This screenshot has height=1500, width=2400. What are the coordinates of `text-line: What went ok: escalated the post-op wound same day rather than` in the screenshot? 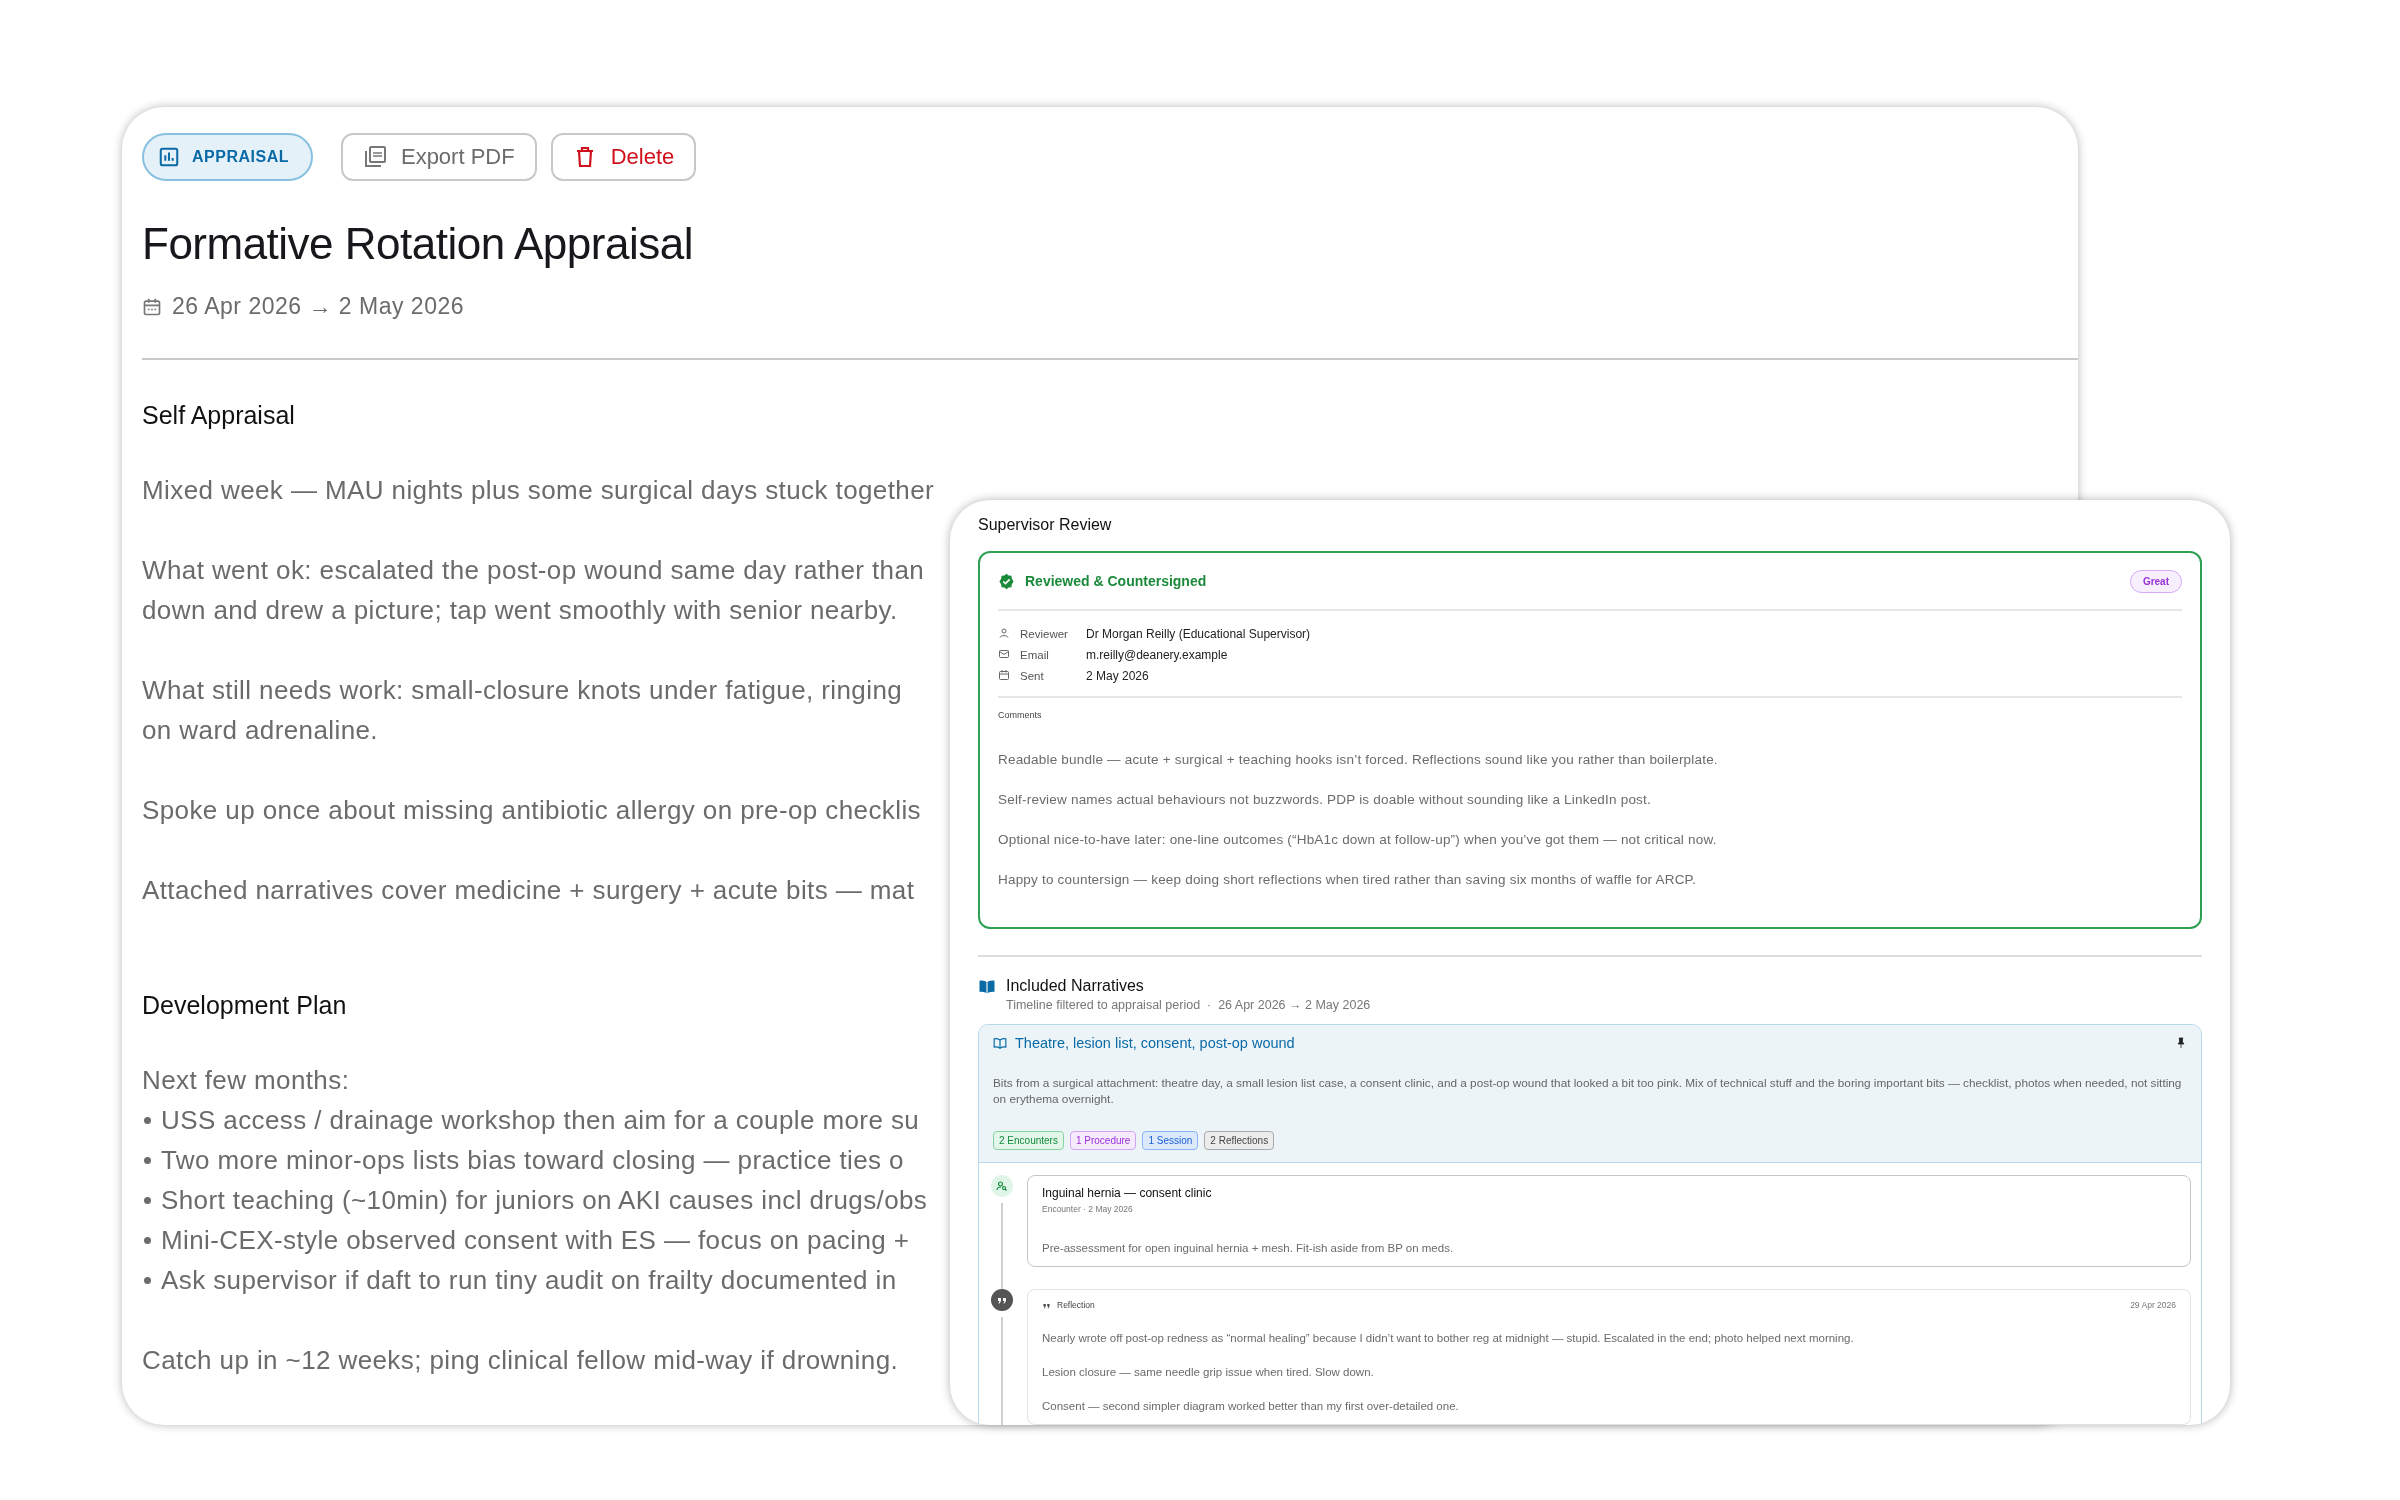 It's located at (533, 570).